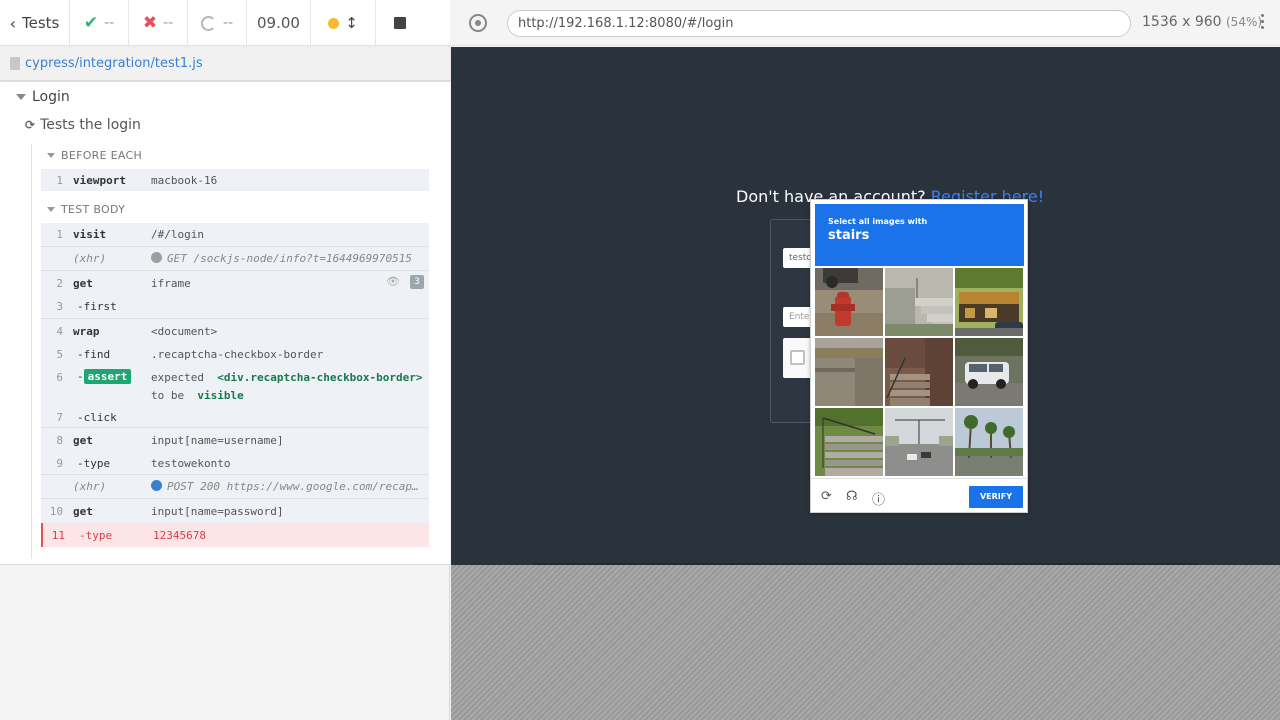  What do you see at coordinates (59, 417) in the screenshot?
I see `command-number: 7` at bounding box center [59, 417].